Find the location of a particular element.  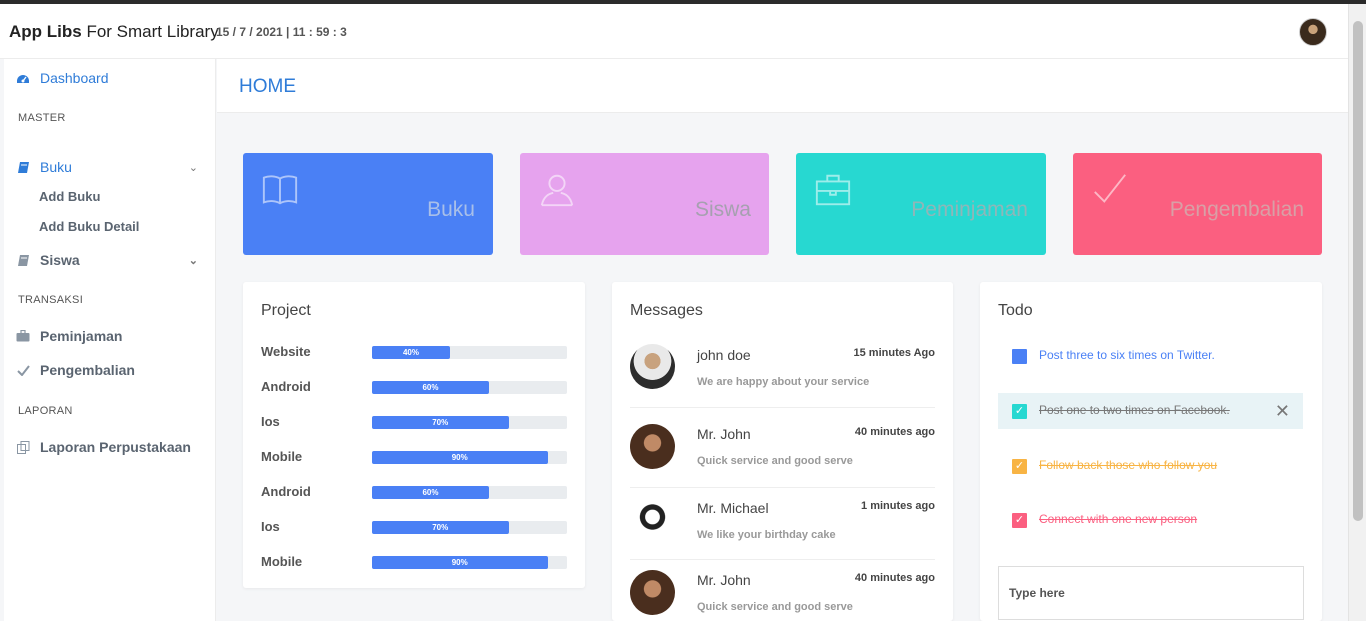

sidebar-subitem-add-buku-detail: Add Buku Detail is located at coordinates (89, 226).